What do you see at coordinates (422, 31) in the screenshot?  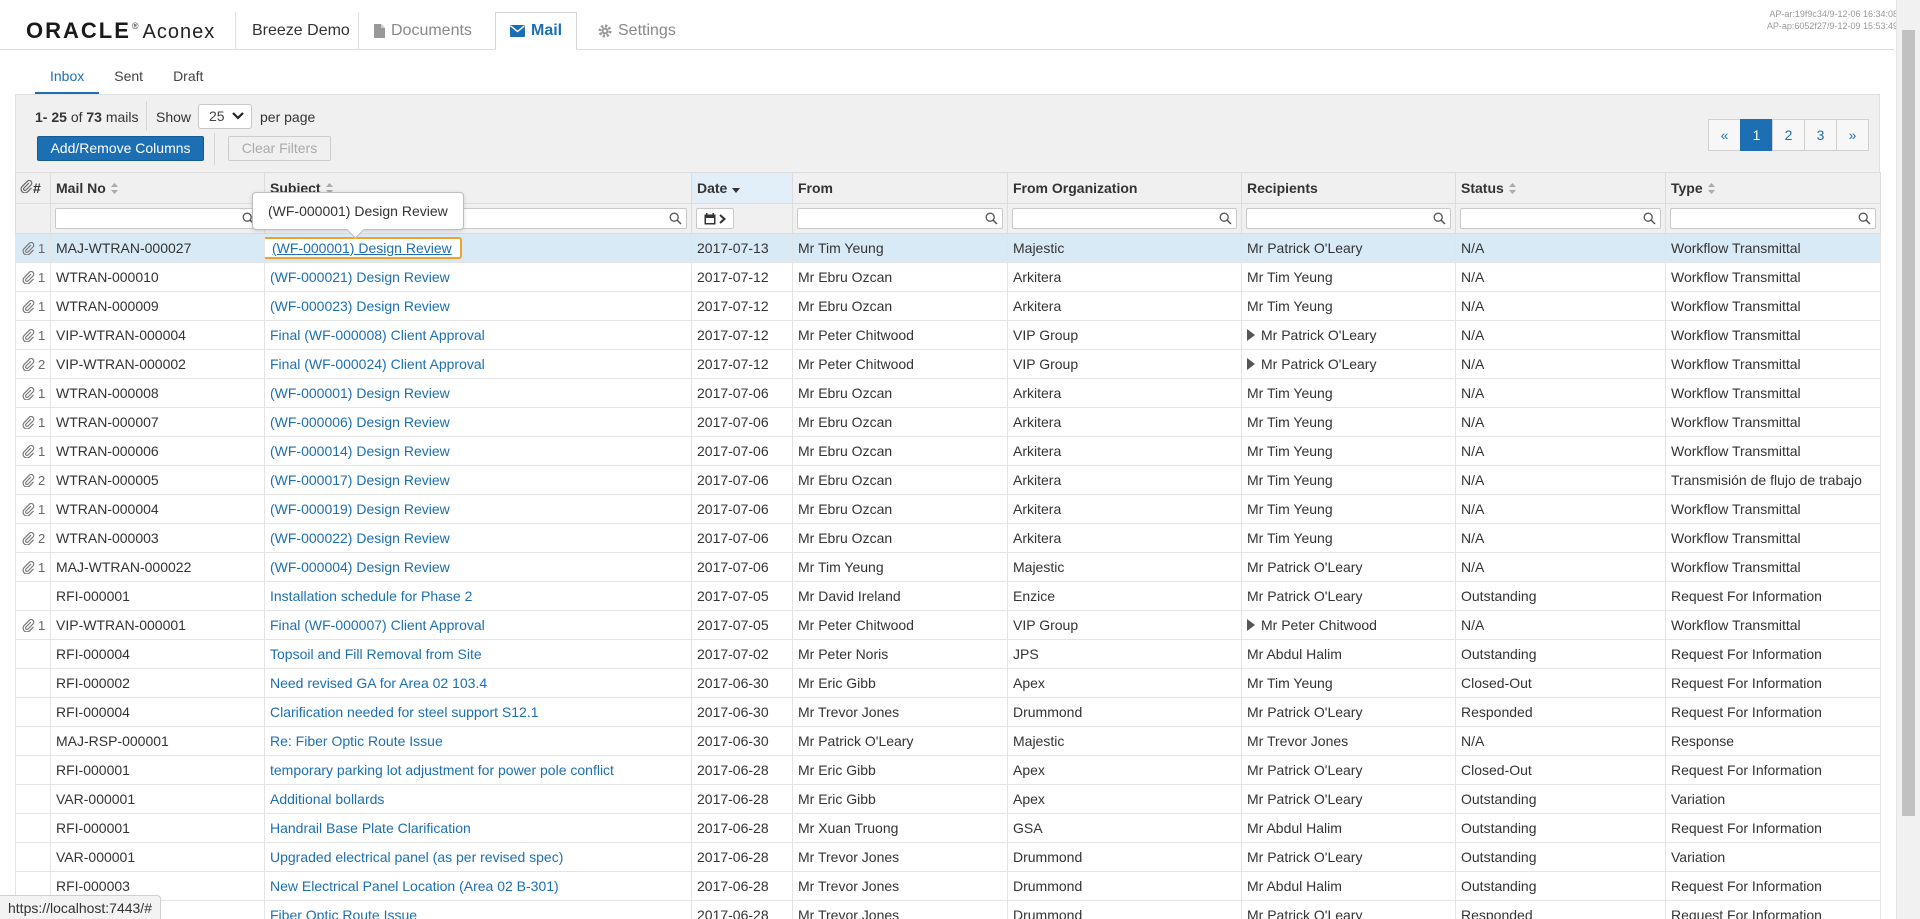 I see `nav-tab-documents: Documents` at bounding box center [422, 31].